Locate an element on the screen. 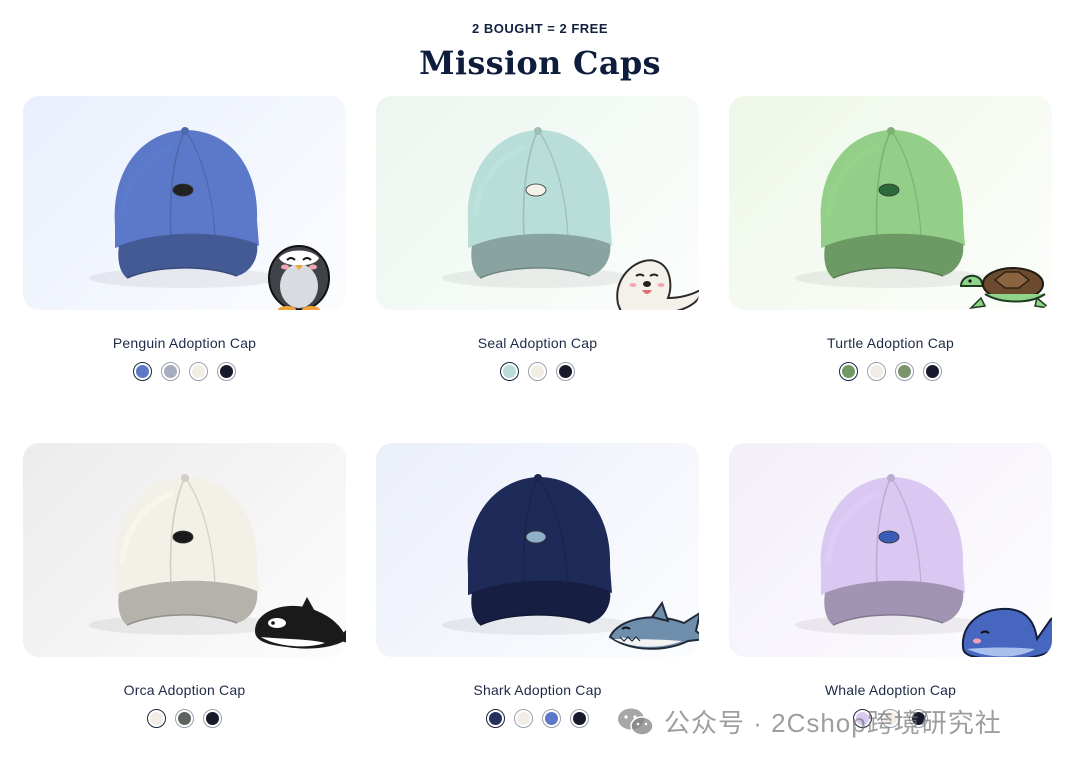  watermark: 公众号 · 2Cshop跨境研究社 is located at coordinates (809, 721).